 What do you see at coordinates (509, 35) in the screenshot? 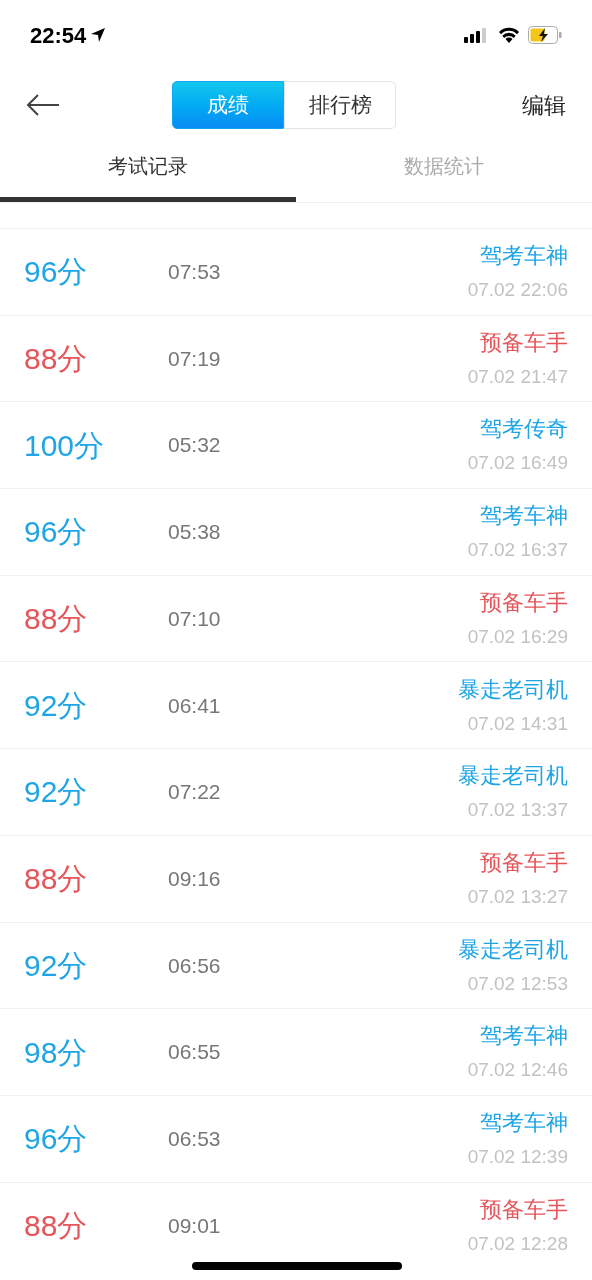
I see `wifi-icon` at bounding box center [509, 35].